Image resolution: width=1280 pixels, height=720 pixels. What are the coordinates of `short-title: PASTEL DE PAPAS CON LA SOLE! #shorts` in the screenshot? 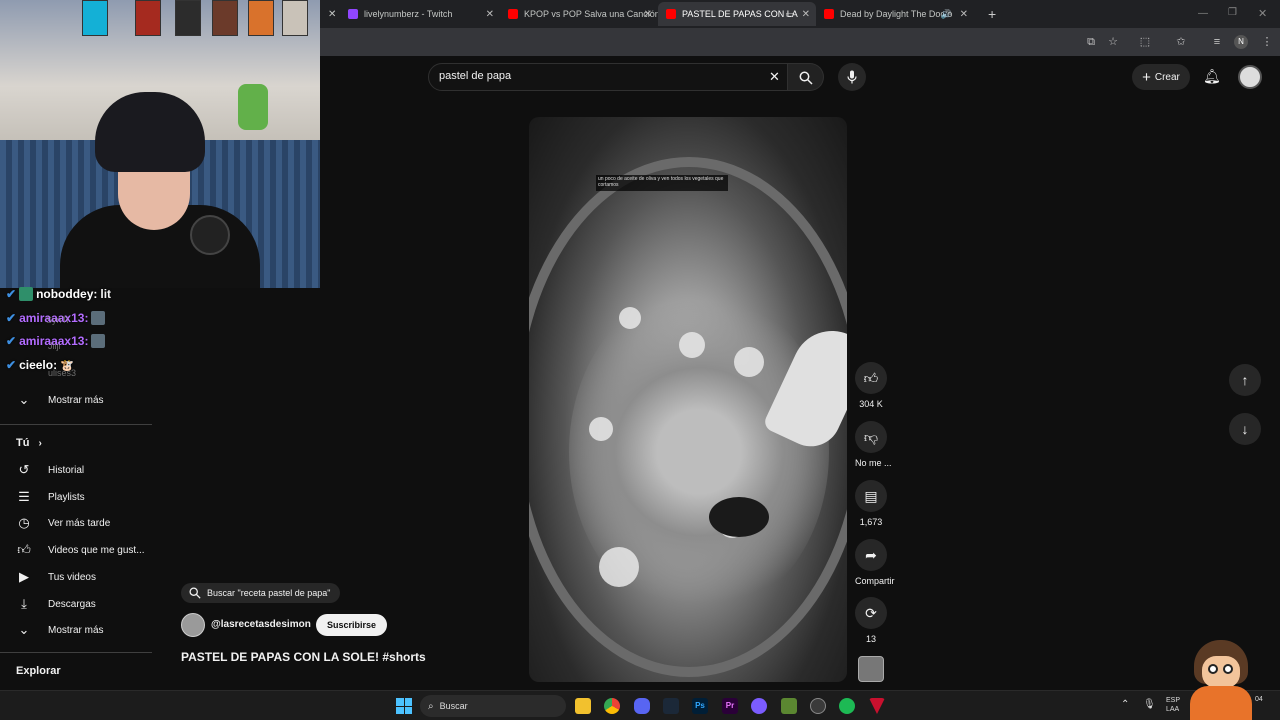 It's located at (303, 657).